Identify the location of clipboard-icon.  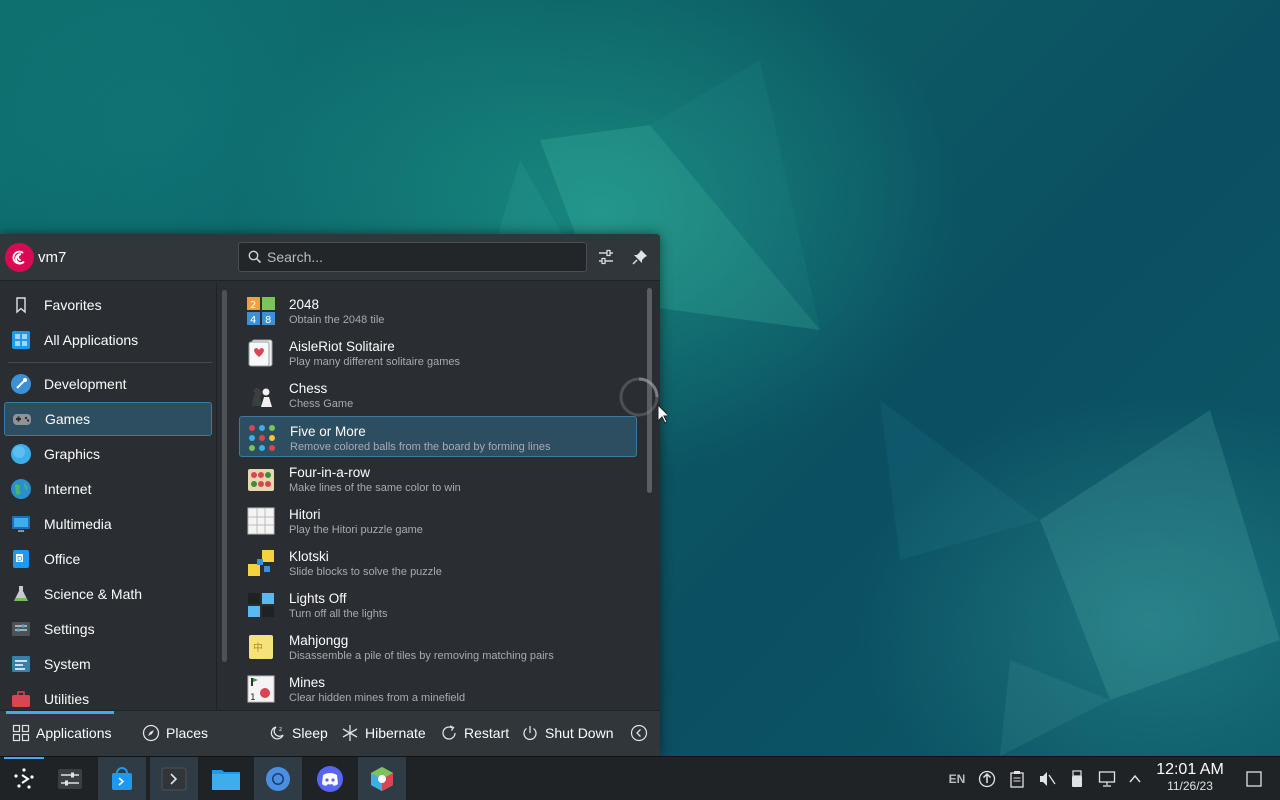
(1017, 779).